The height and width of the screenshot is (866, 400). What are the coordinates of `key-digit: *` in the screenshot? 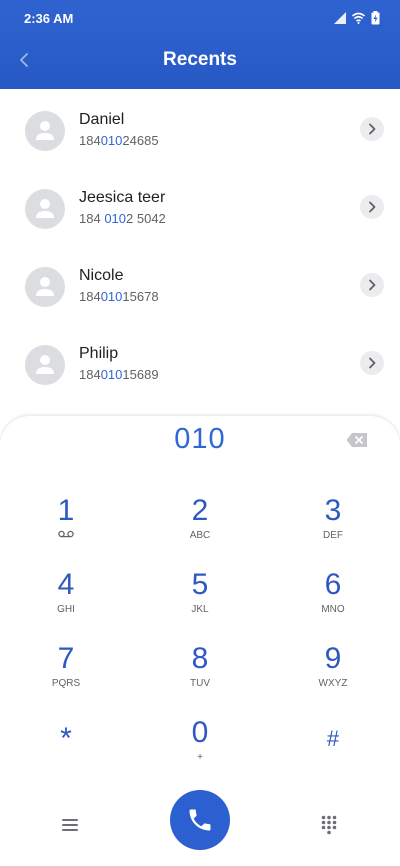 It's located at (66, 738).